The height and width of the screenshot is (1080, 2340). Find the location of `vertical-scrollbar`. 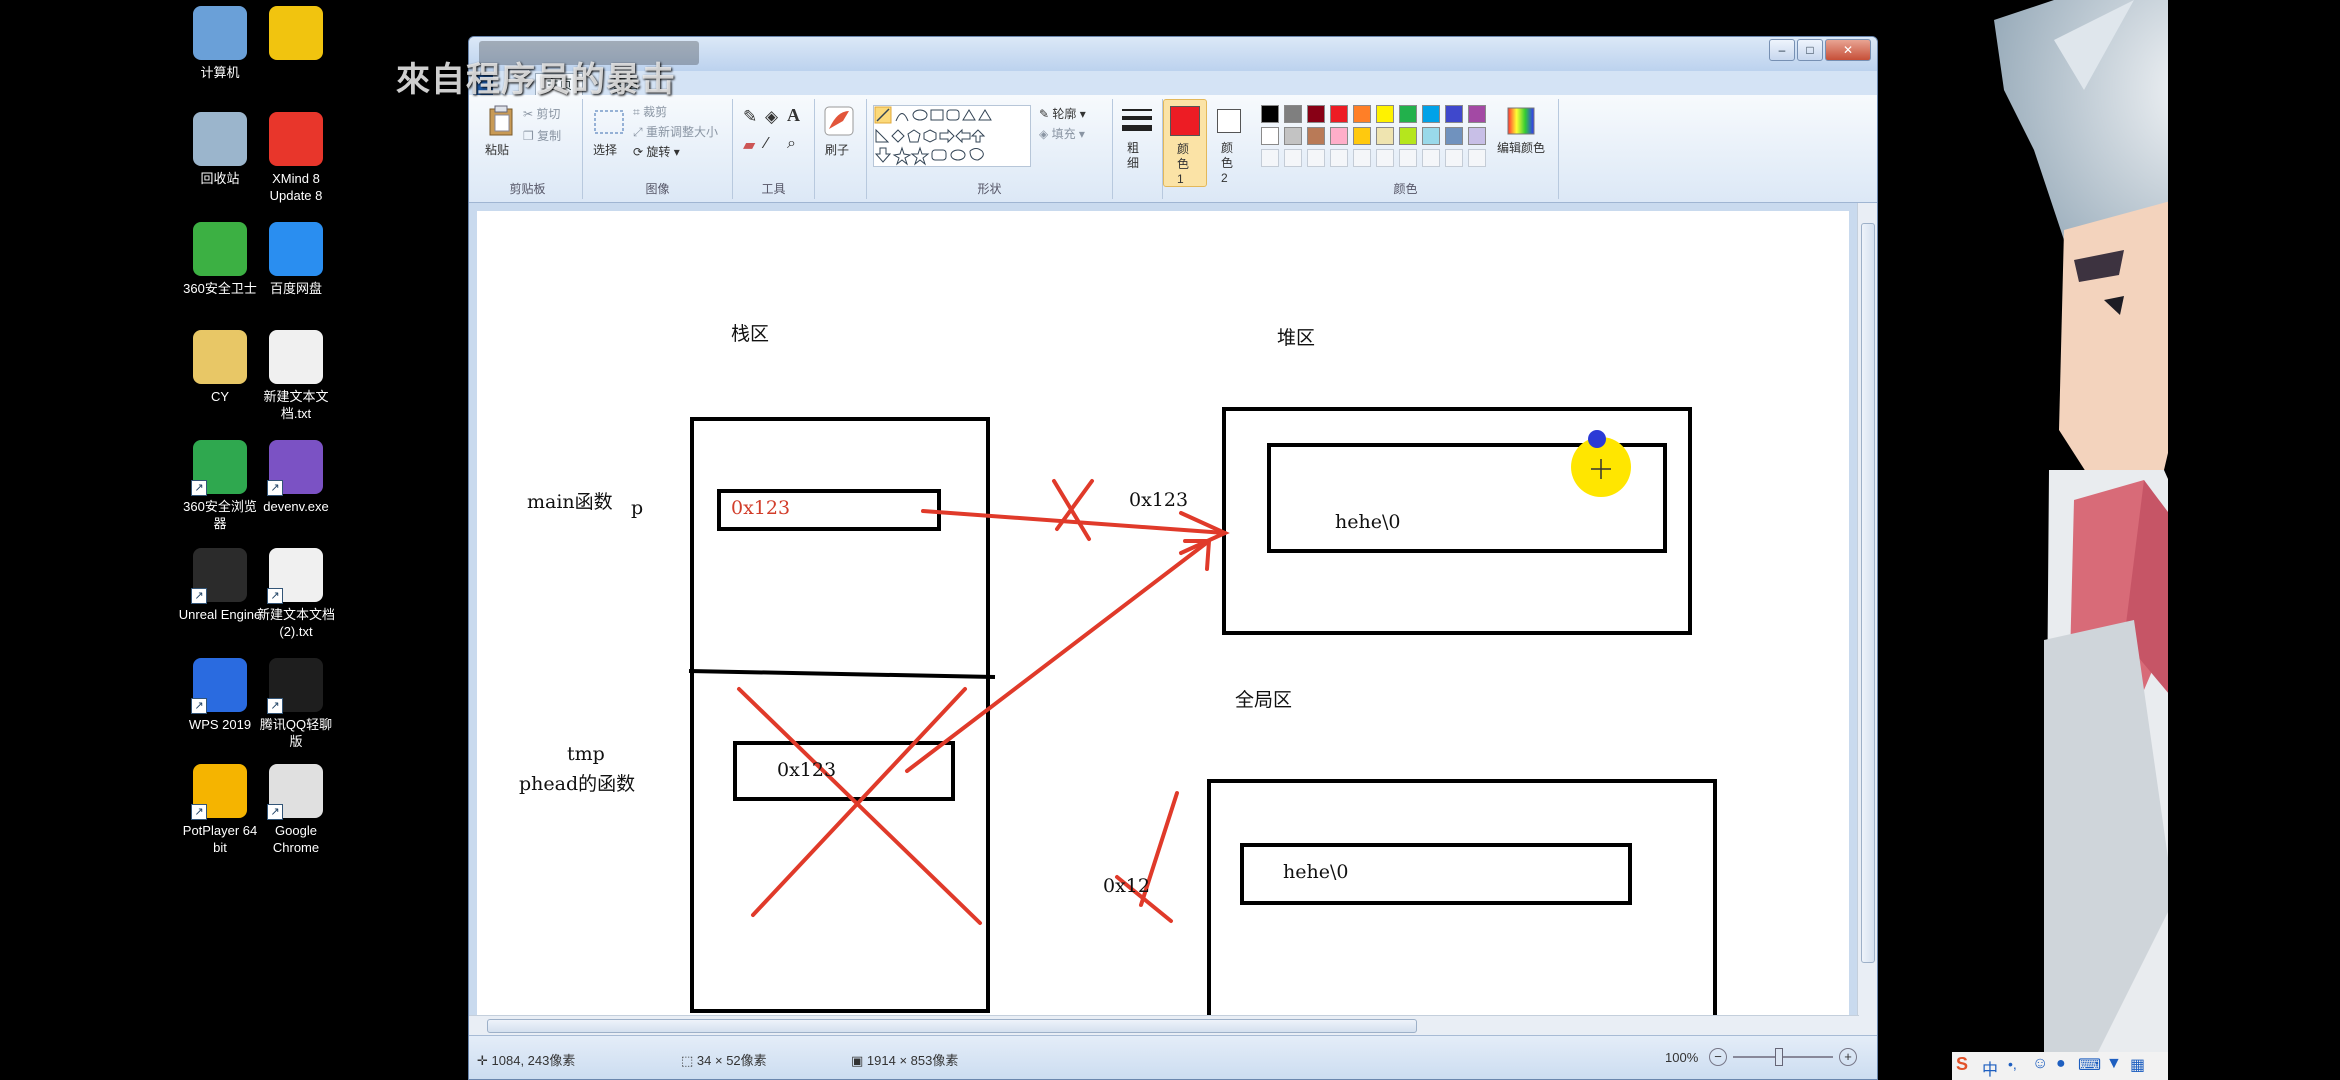

vertical-scrollbar is located at coordinates (1867, 619).